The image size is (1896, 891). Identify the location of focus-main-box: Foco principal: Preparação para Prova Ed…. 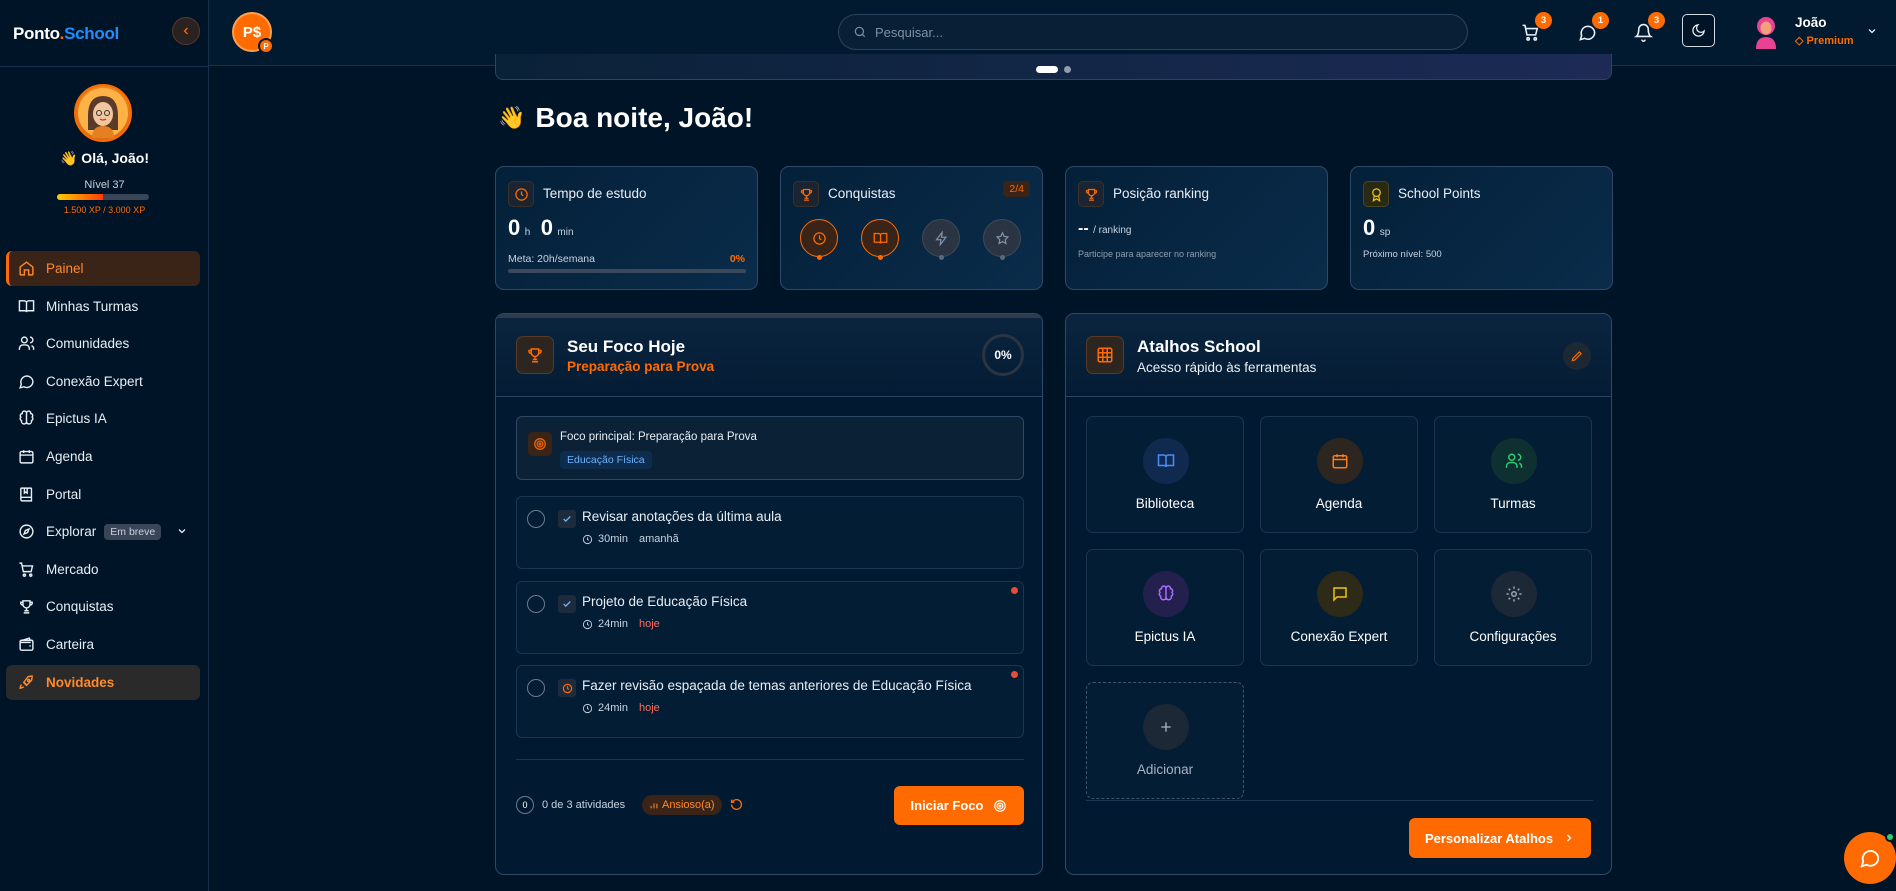
(770, 448).